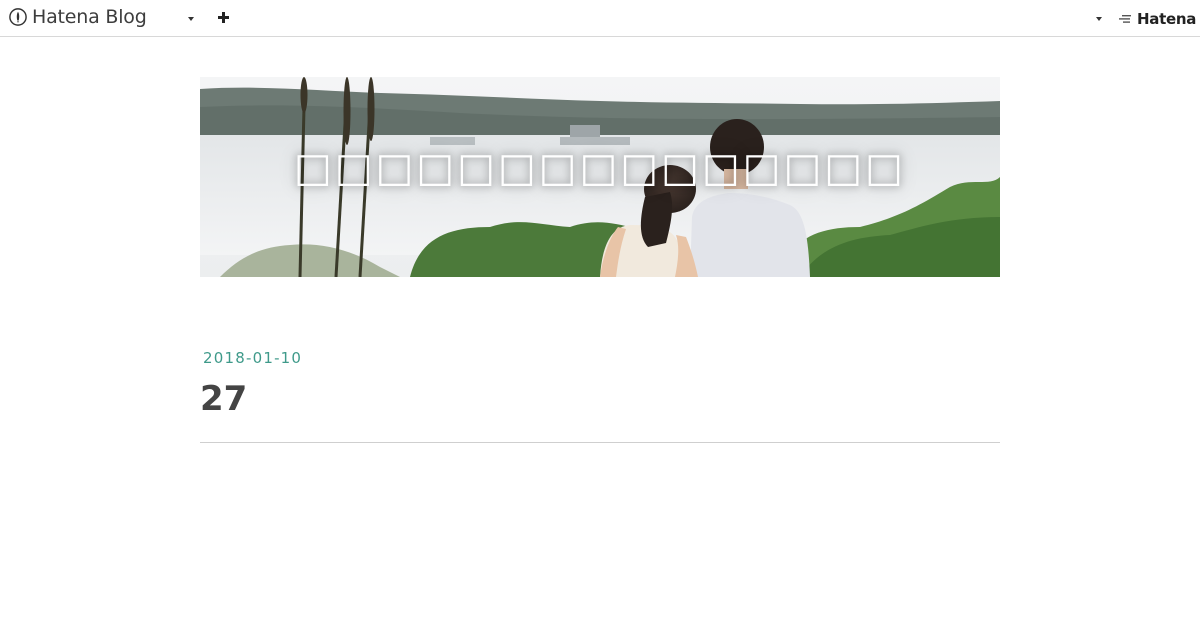 The image size is (1200, 630). I want to click on hatena-brand-link: Hatena, so click(1157, 19).